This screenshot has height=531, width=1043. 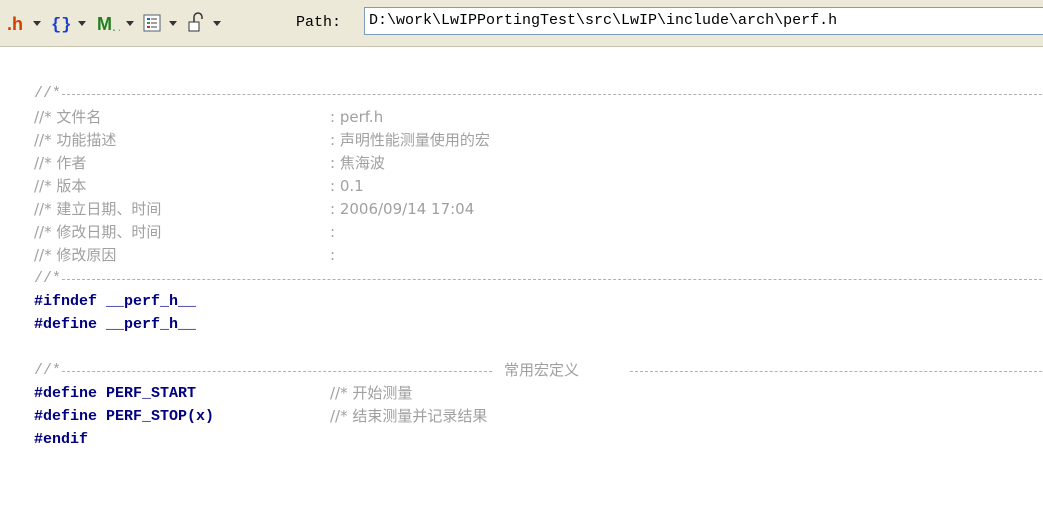 What do you see at coordinates (75, 255) in the screenshot?
I see `header-key: //* 修改原因` at bounding box center [75, 255].